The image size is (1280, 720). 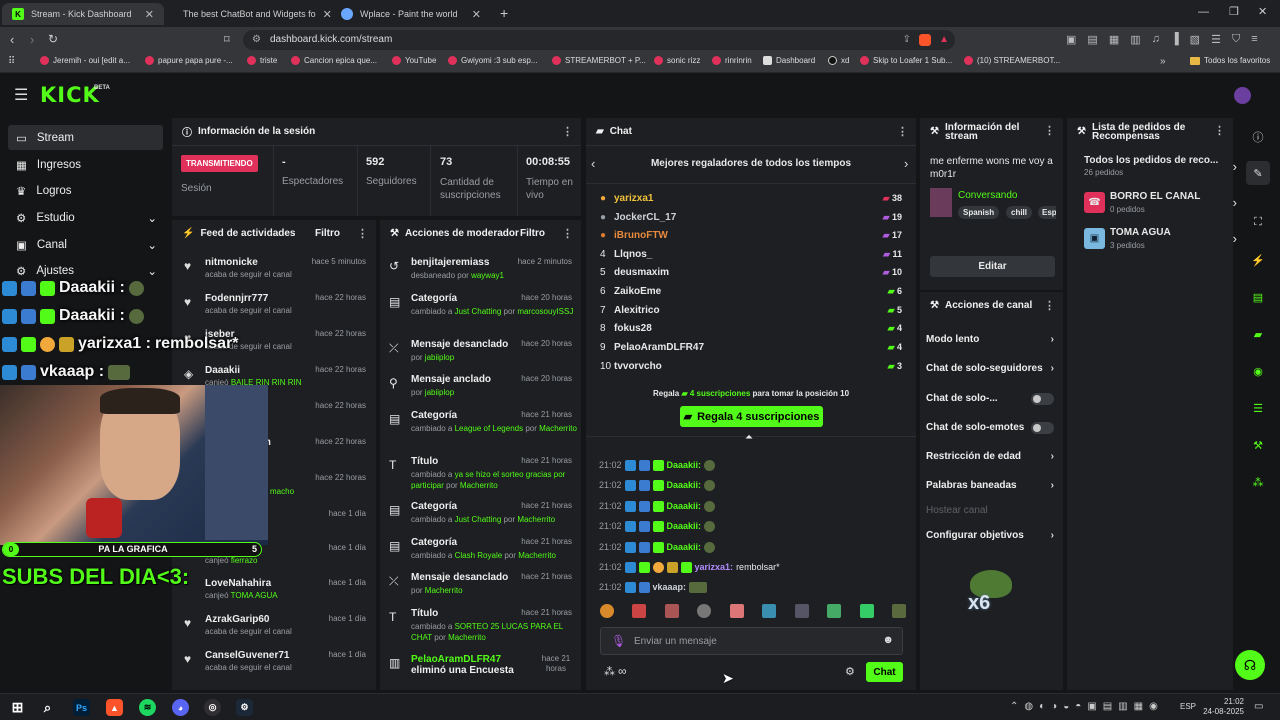 I want to click on chevron-up-icon: ⌃, so click(x=1014, y=706).